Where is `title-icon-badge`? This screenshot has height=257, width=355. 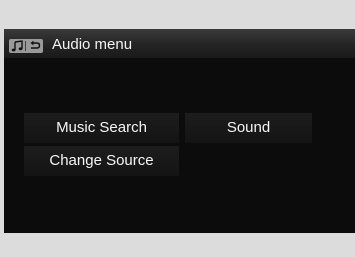
title-icon-badge is located at coordinates (26, 46).